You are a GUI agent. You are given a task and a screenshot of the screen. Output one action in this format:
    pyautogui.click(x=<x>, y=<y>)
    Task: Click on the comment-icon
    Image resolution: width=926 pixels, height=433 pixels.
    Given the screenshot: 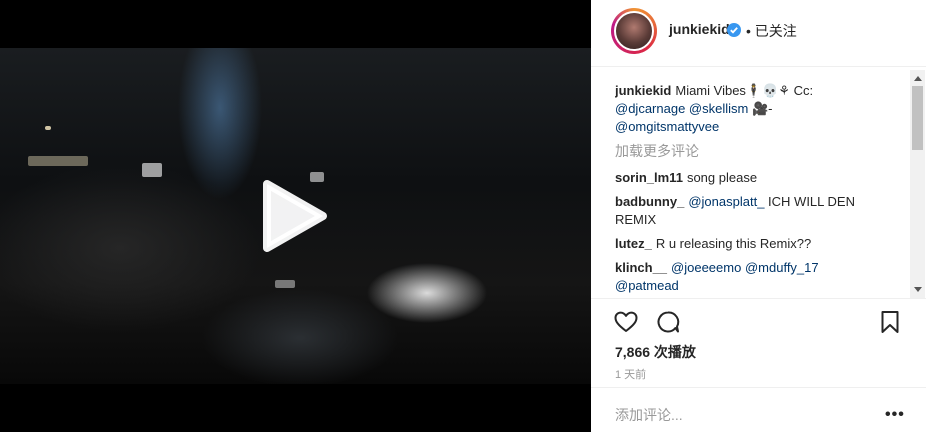 What is the action you would take?
    pyautogui.click(x=668, y=322)
    